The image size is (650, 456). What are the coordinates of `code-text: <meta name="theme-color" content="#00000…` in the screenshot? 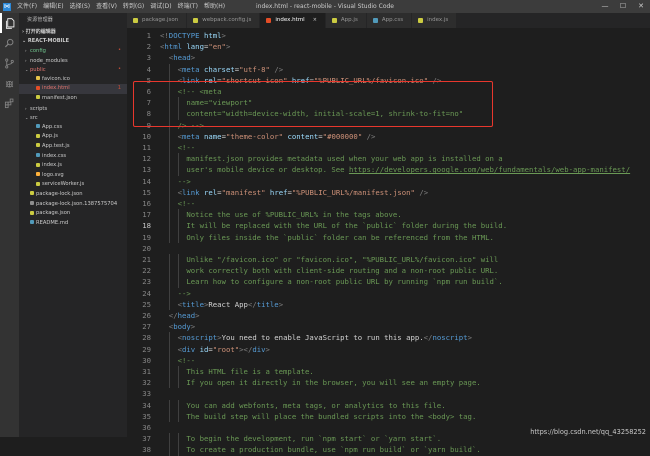 It's located at (277, 136).